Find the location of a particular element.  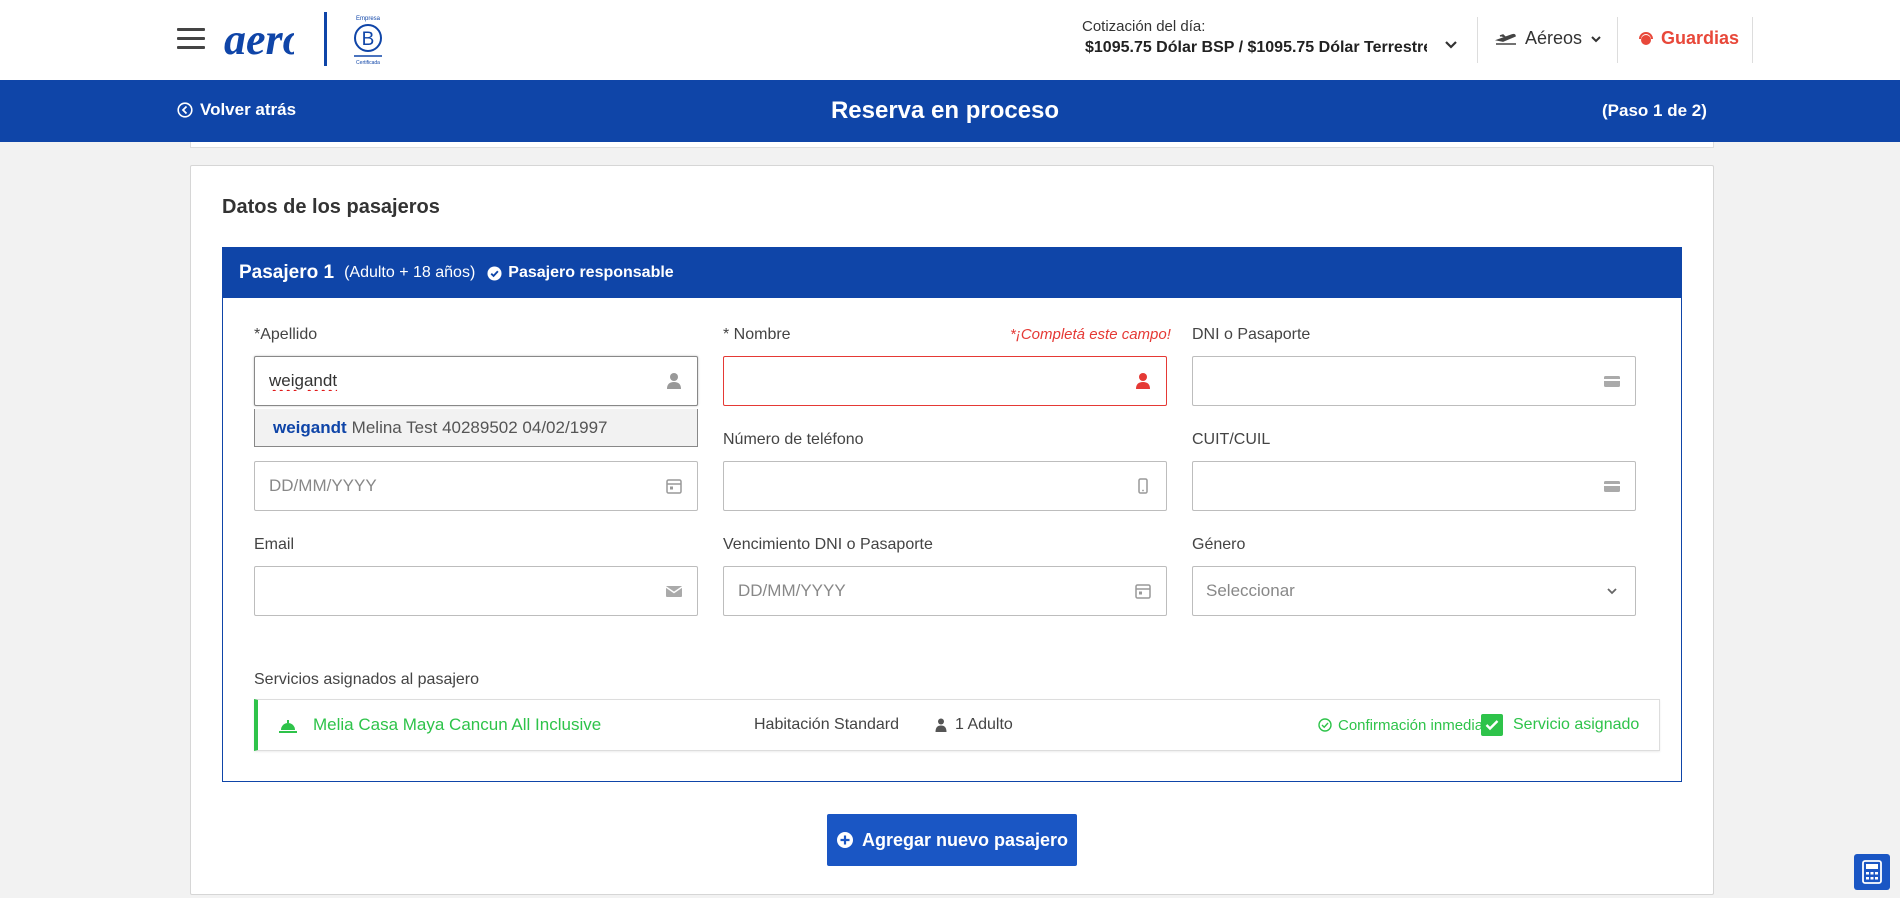

confirmation-label: Confirmación inmediata is located at coordinates (1417, 725).